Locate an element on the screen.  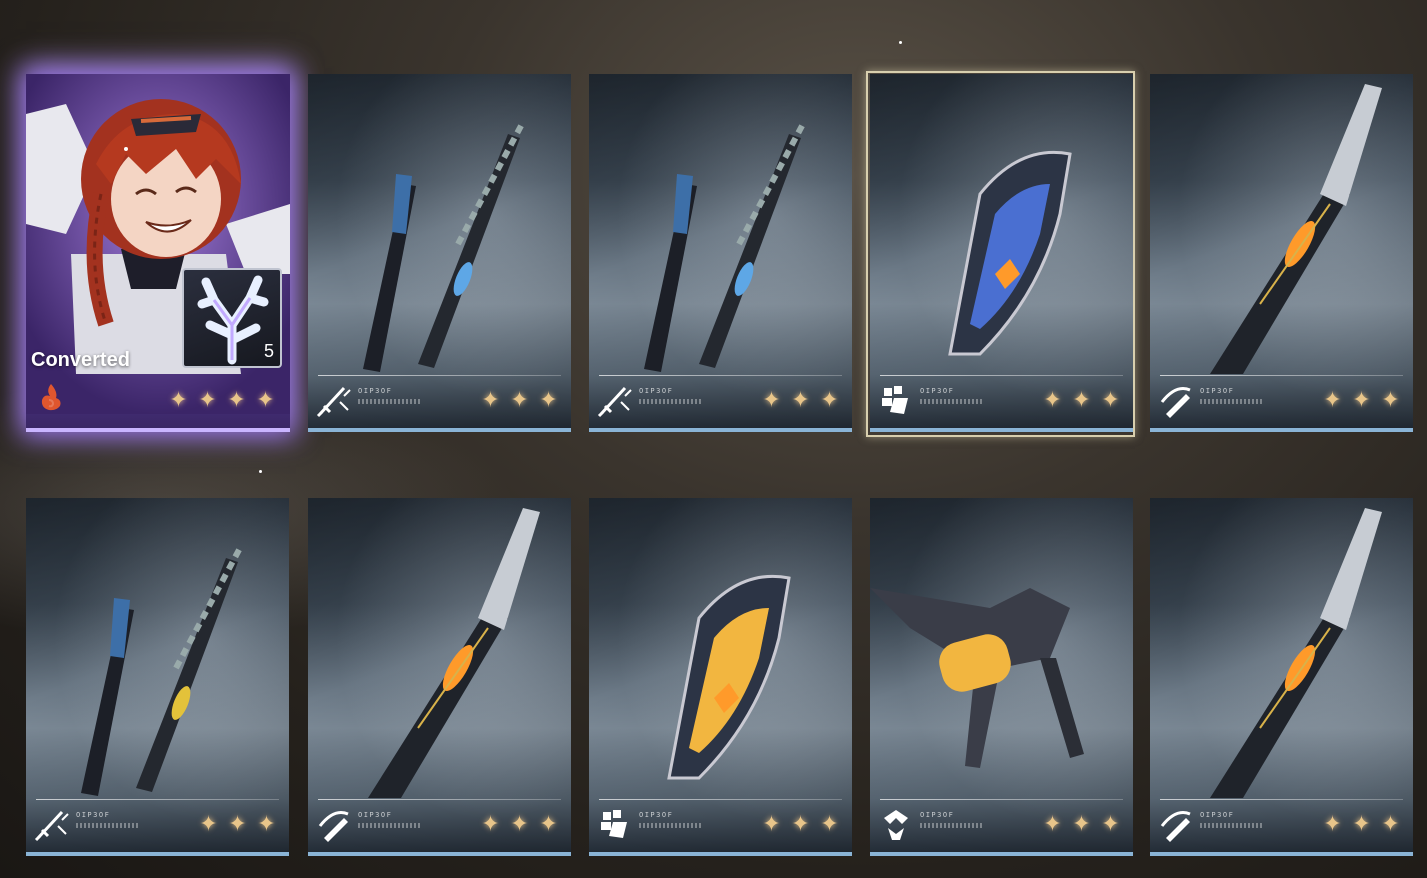
rectifier-weapon-image is located at coordinates (977, 678).